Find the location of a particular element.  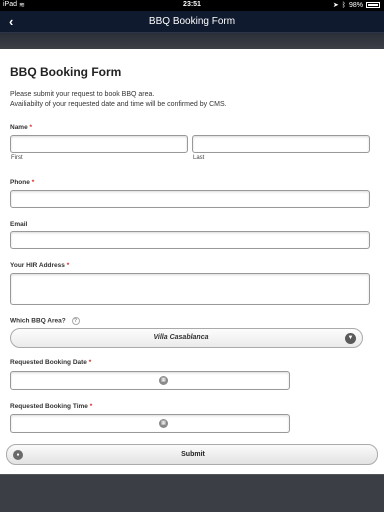

bbq-area-selected-value: Villa Casablanca is located at coordinates (181, 337).